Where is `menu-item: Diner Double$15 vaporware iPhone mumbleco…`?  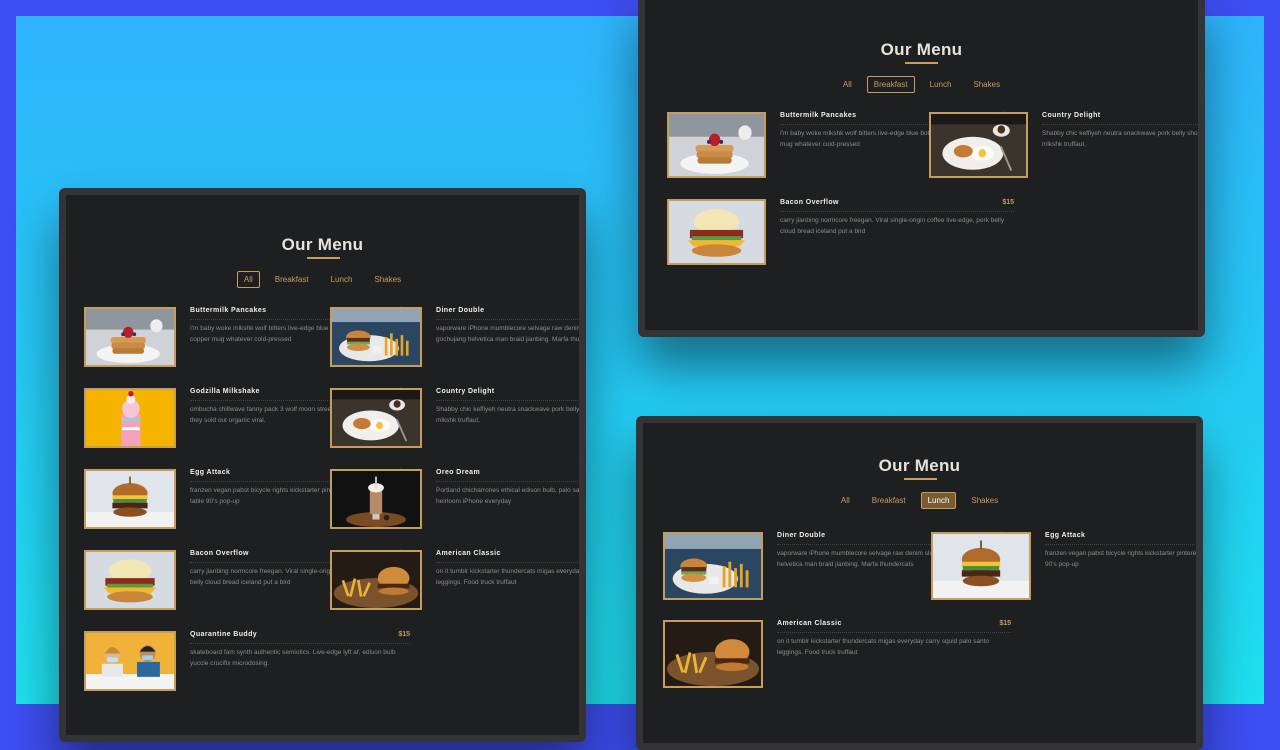 menu-item: Diner Double$15 vaporware iPhone mumbleco… is located at coordinates (458, 337).